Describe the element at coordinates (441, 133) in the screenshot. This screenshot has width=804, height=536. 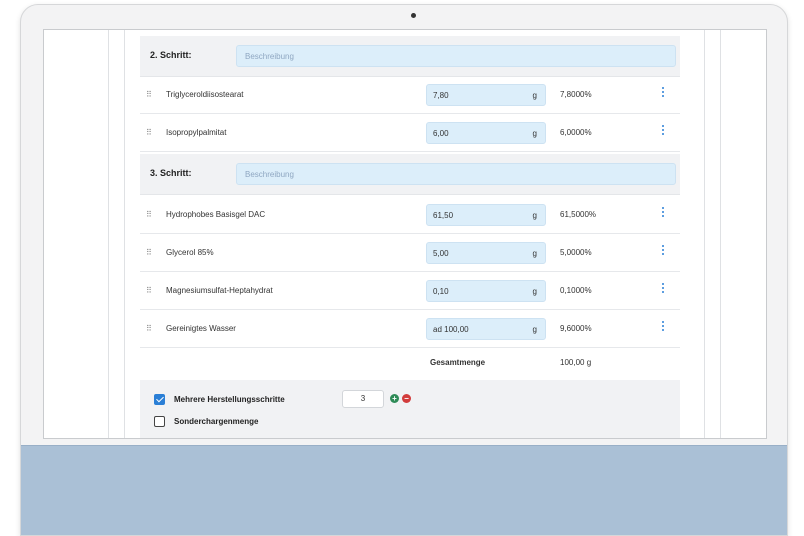
I see `amount-value: 6,00` at that location.